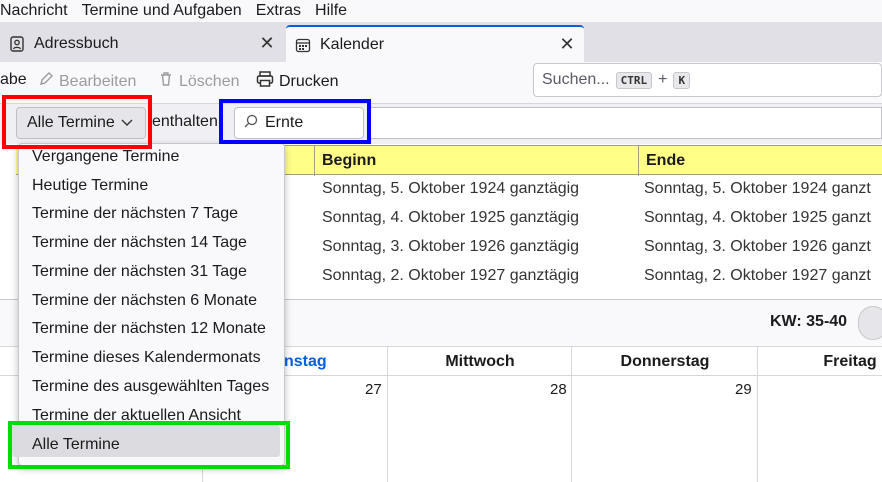  I want to click on global-search-input: Suchen... CTRL + K, so click(707, 80).